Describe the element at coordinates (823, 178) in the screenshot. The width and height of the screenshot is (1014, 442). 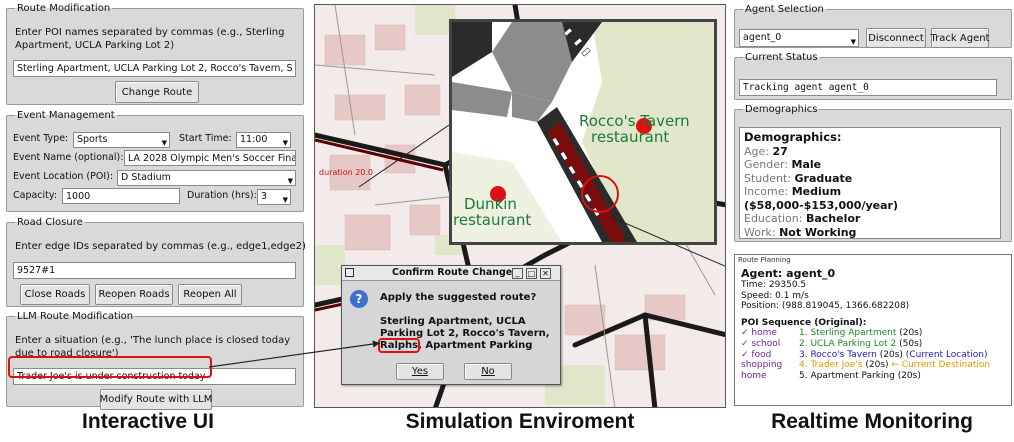
I see `demo-value: Graduate` at that location.